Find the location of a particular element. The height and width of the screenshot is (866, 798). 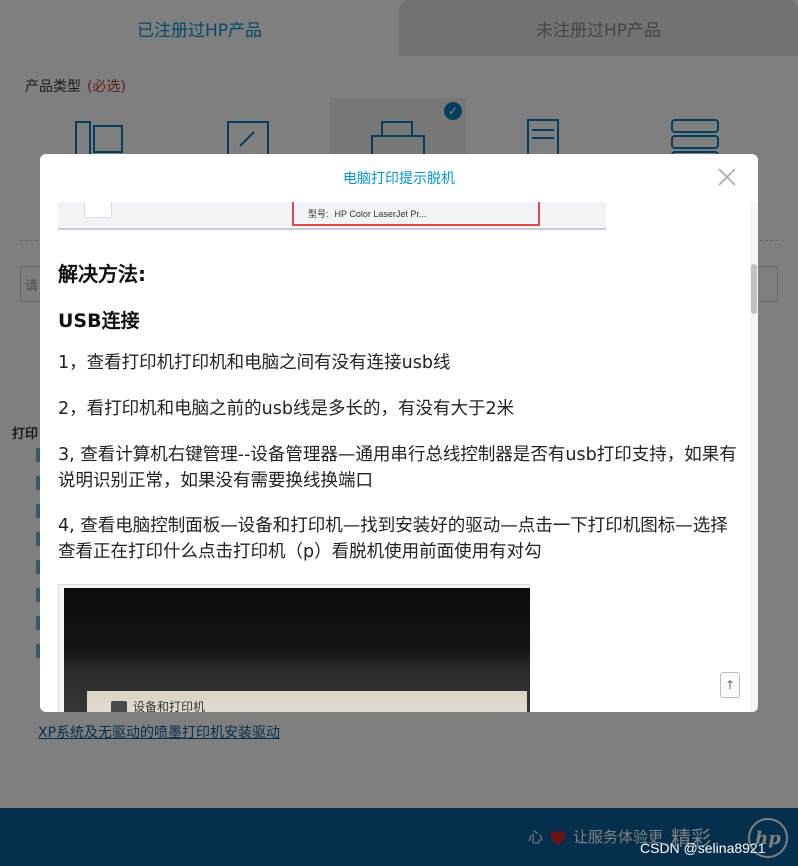

modal-title: 电脑打印提示脱机 is located at coordinates (399, 179).